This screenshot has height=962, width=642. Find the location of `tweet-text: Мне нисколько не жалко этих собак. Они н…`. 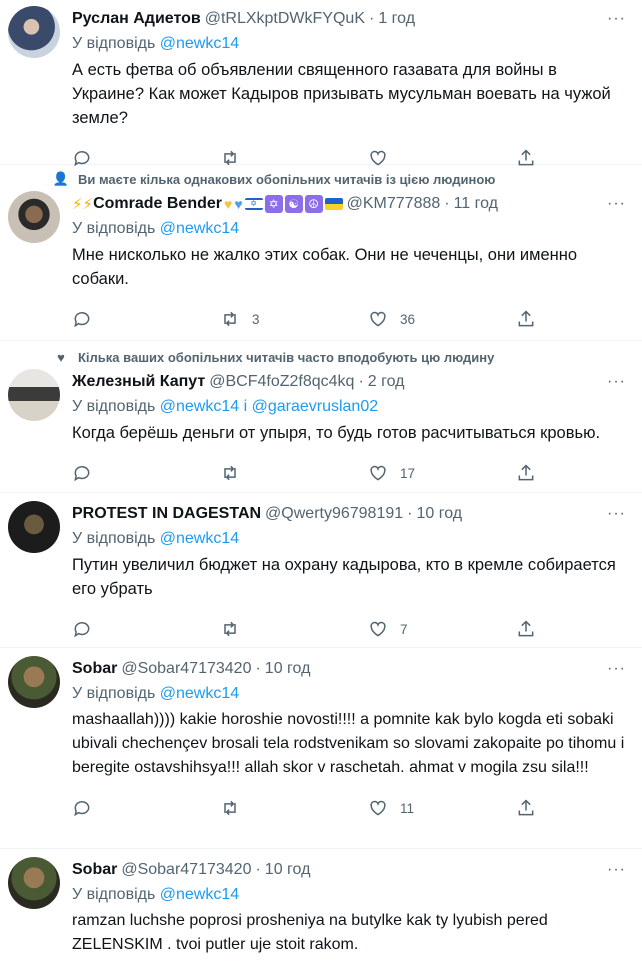

tweet-text: Мне нисколько не жалко этих собак. Они н… is located at coordinates (325, 267).